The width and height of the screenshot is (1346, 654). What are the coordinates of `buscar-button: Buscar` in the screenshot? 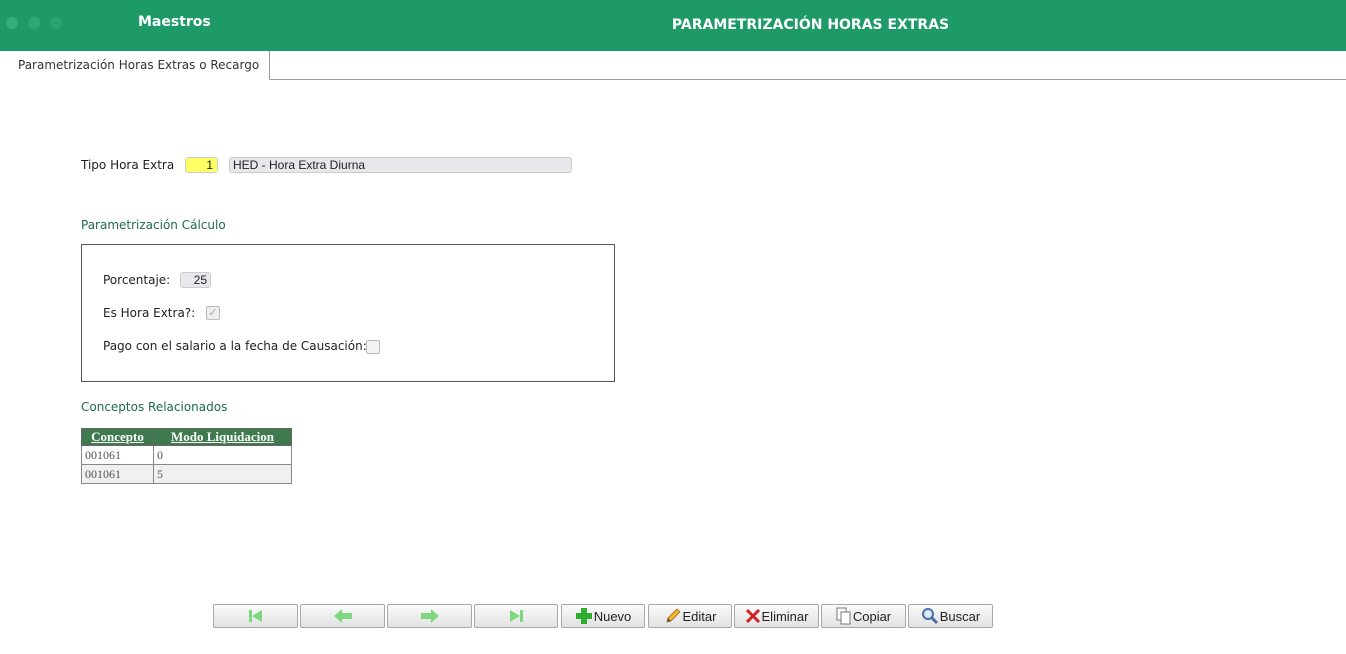 It's located at (950, 616).